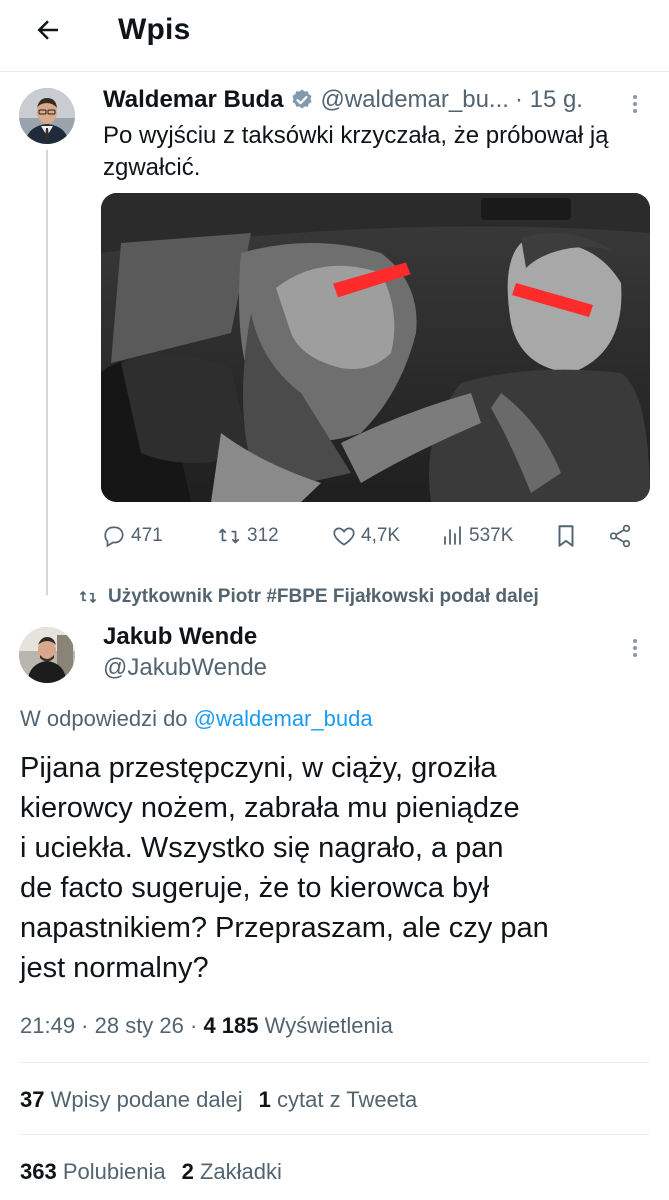  I want to click on tweet-action-bar: 471 312 4,7K 537K, so click(371, 536).